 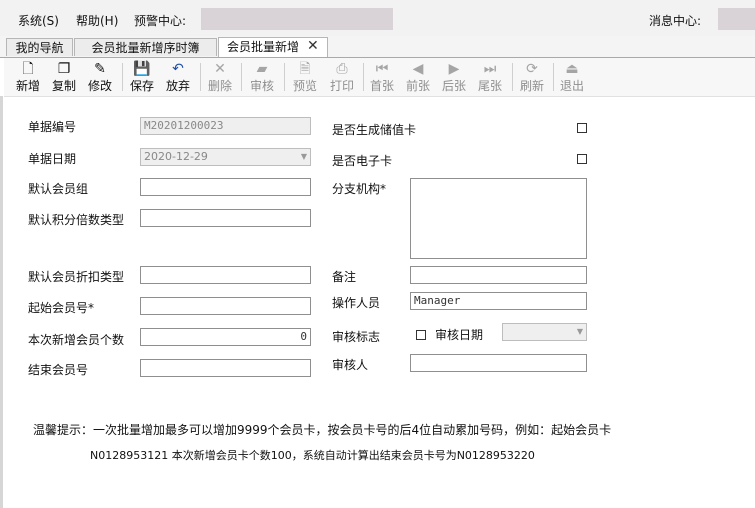 What do you see at coordinates (58, 370) in the screenshot?
I see `end-no-label: 结束会员号` at bounding box center [58, 370].